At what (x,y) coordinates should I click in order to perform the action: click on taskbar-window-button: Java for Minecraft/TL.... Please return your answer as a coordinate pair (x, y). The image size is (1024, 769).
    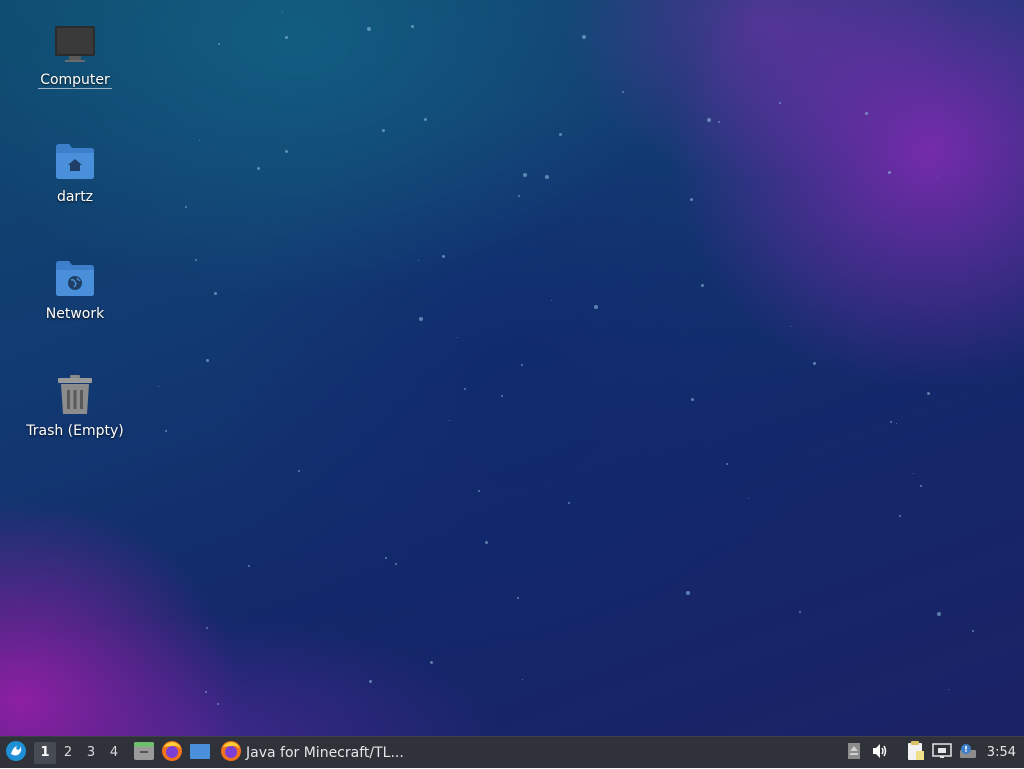
    Looking at the image, I should click on (315, 753).